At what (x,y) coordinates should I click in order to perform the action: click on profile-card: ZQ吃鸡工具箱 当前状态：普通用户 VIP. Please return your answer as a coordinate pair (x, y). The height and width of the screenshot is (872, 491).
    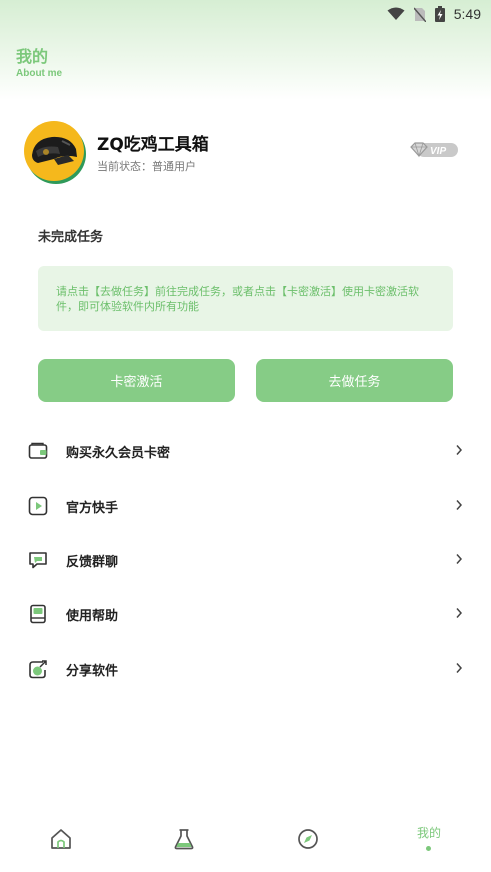
    Looking at the image, I should click on (246, 152).